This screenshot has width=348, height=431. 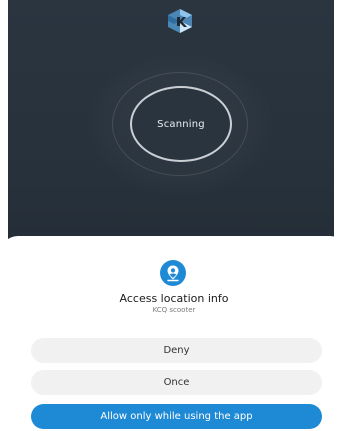 What do you see at coordinates (174, 298) in the screenshot?
I see `dialog-title: Access location info` at bounding box center [174, 298].